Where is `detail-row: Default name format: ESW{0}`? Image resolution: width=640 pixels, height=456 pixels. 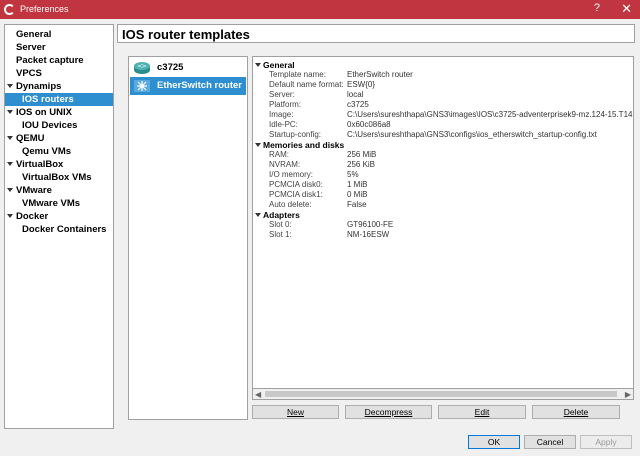 detail-row: Default name format: ESW{0} is located at coordinates (443, 85).